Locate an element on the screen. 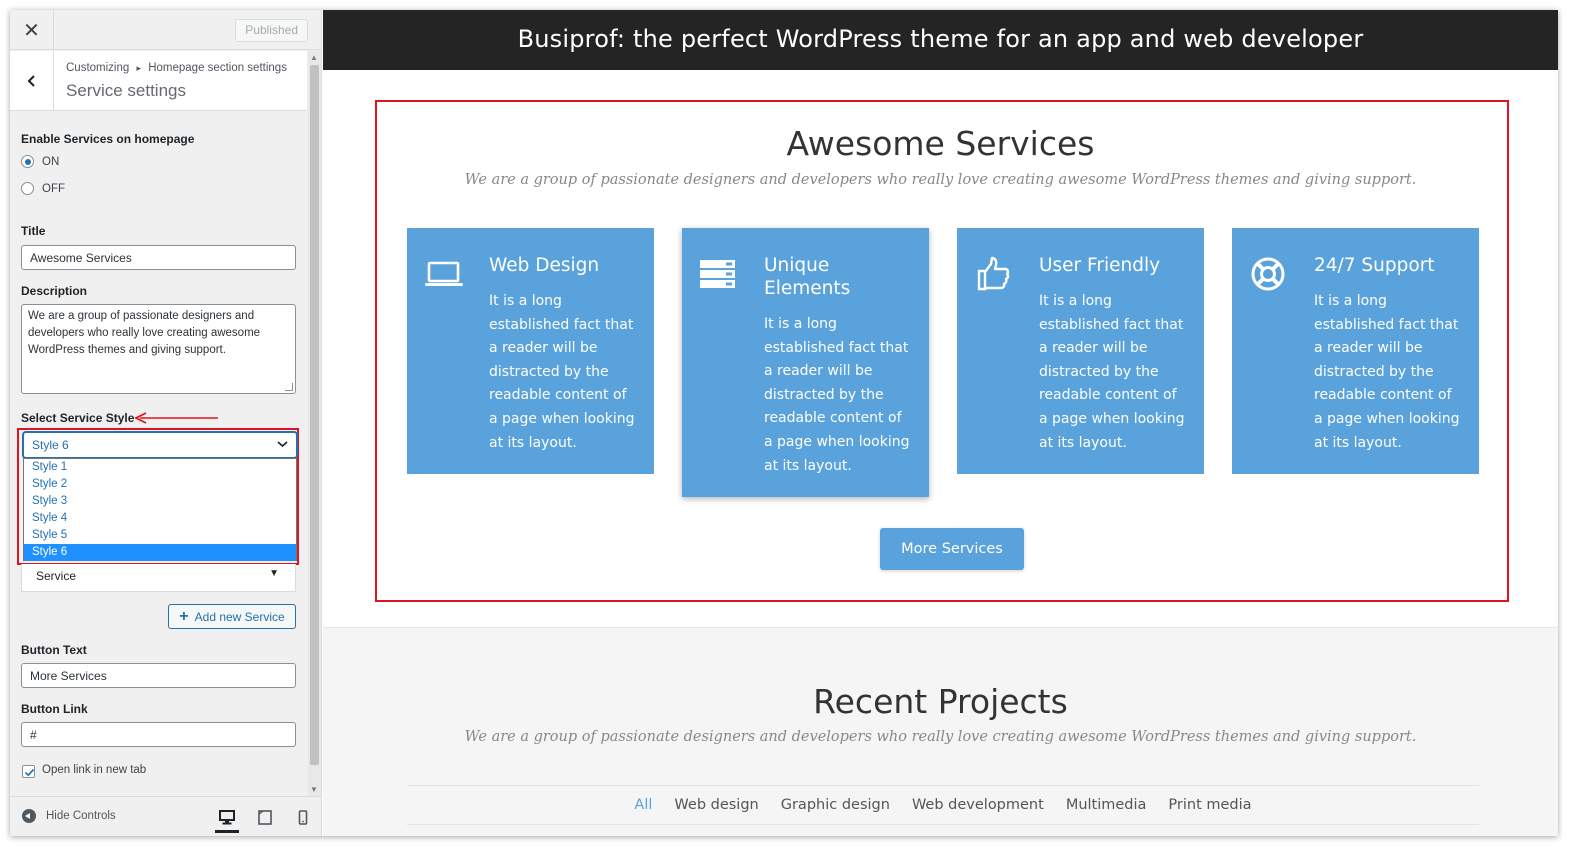 The width and height of the screenshot is (1578, 850). red-arrow-annotation is located at coordinates (176, 418).